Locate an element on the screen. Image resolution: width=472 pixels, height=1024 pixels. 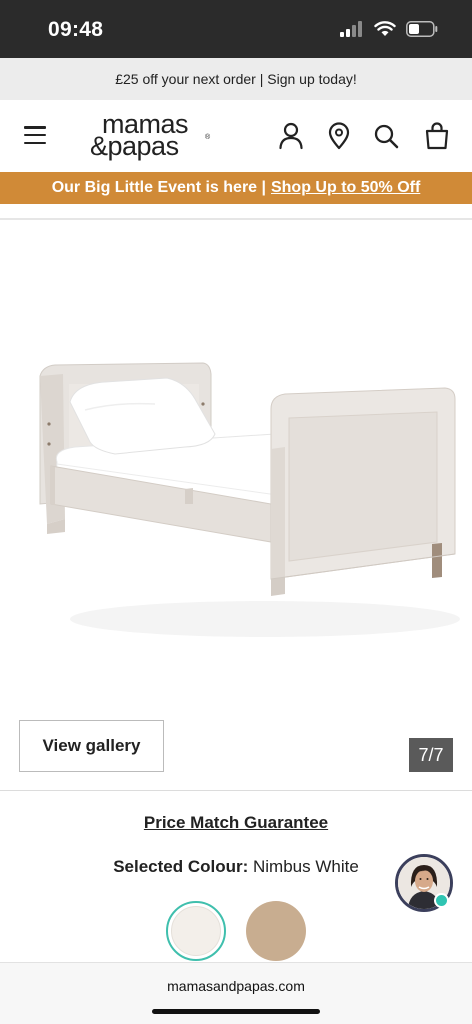
search-icon is located at coordinates (386, 136).